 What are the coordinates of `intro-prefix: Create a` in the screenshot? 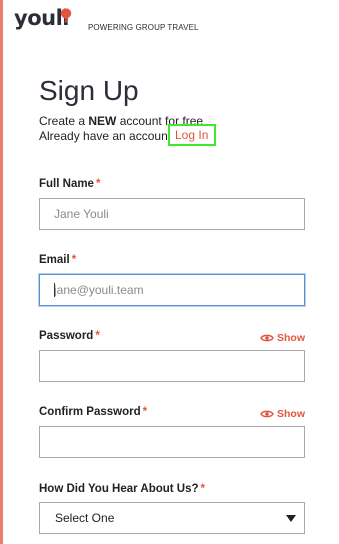 It's located at (64, 121).